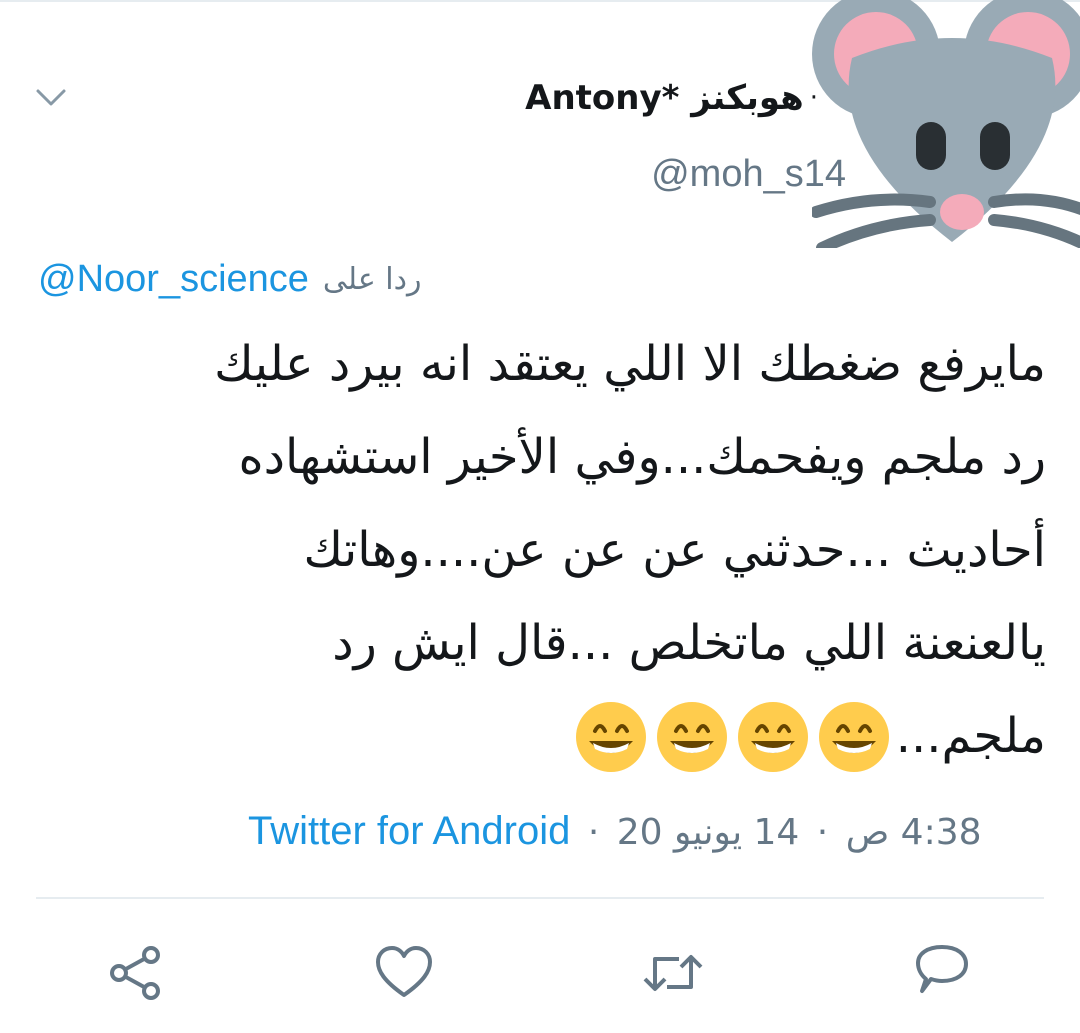 This screenshot has width=1080, height=1033. Describe the element at coordinates (689, 643) in the screenshot. I see `tweet-text-line: يالعنعنة اللي ماتخلص ...قال ايش رد` at that location.